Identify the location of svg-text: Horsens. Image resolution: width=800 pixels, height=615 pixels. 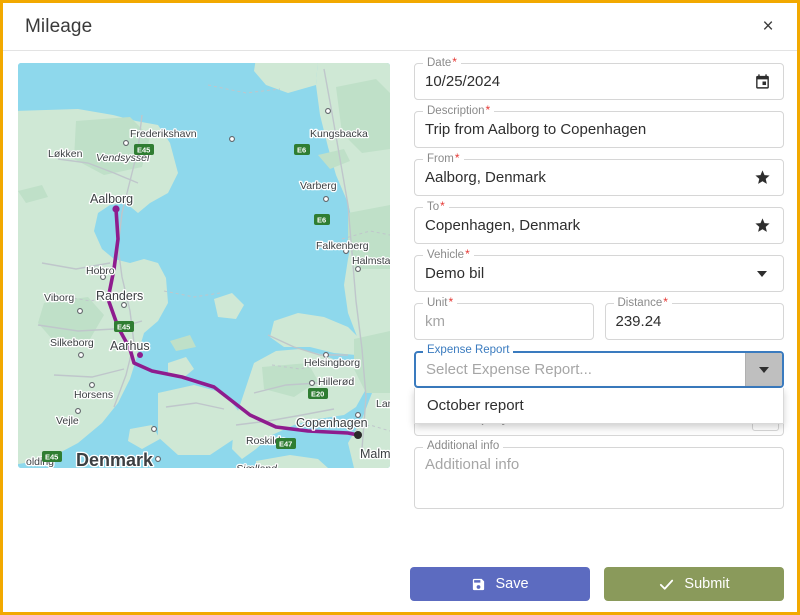
(93, 395).